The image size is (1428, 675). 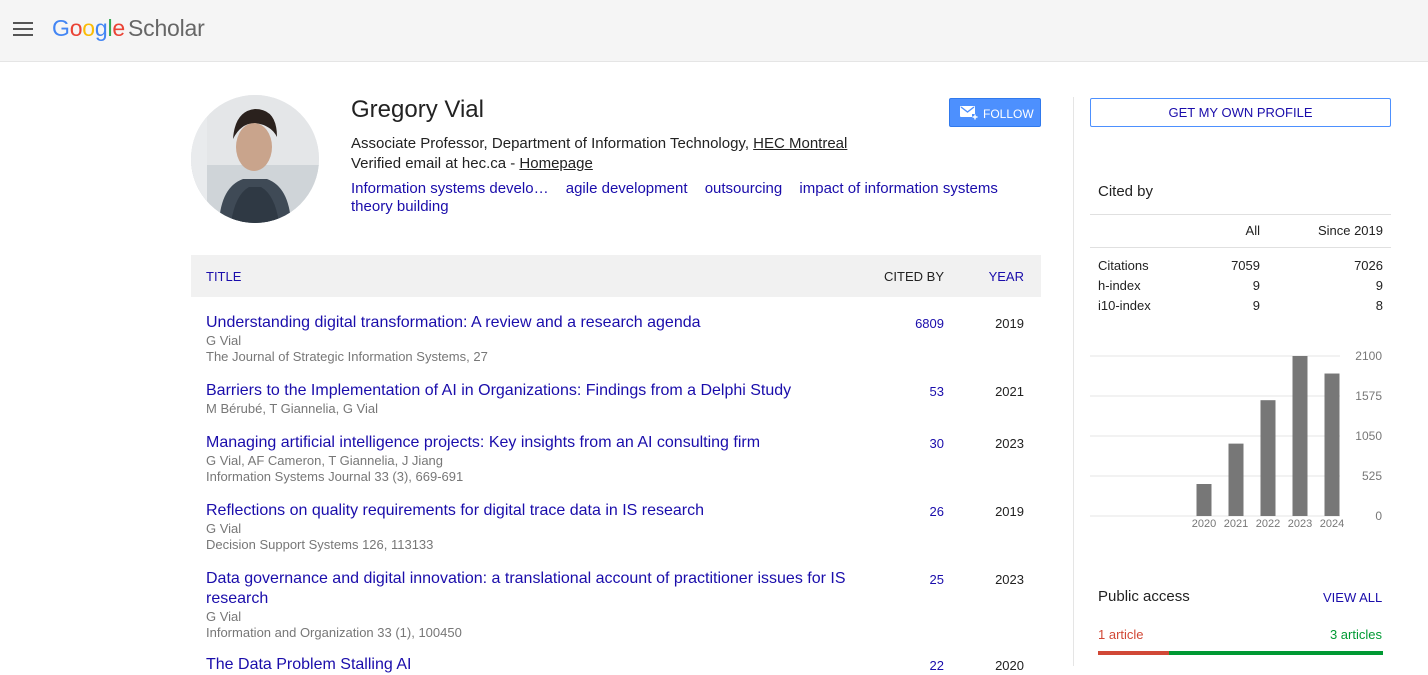 What do you see at coordinates (1350, 230) in the screenshot?
I see `stats-header-since: Since 2019` at bounding box center [1350, 230].